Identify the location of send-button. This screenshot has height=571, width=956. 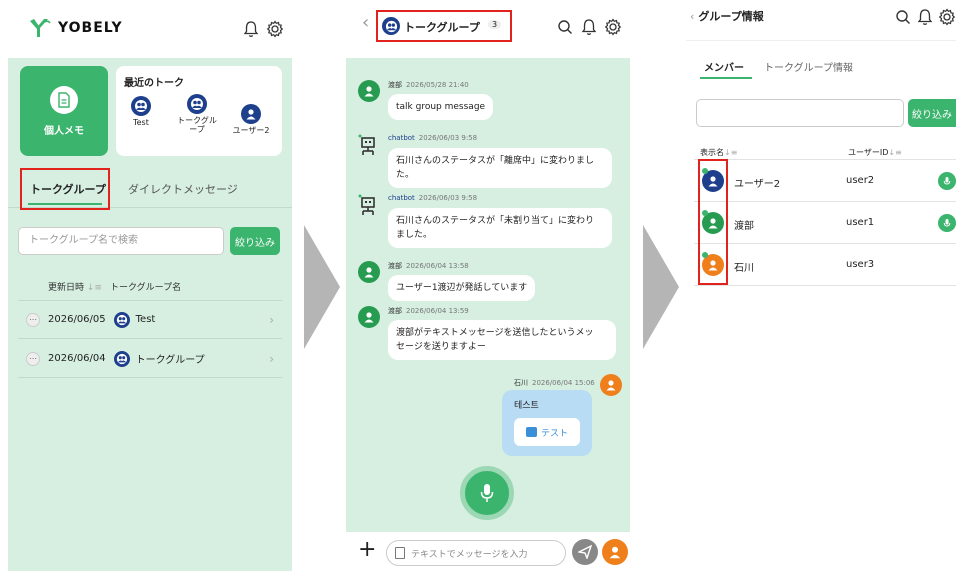
(585, 552).